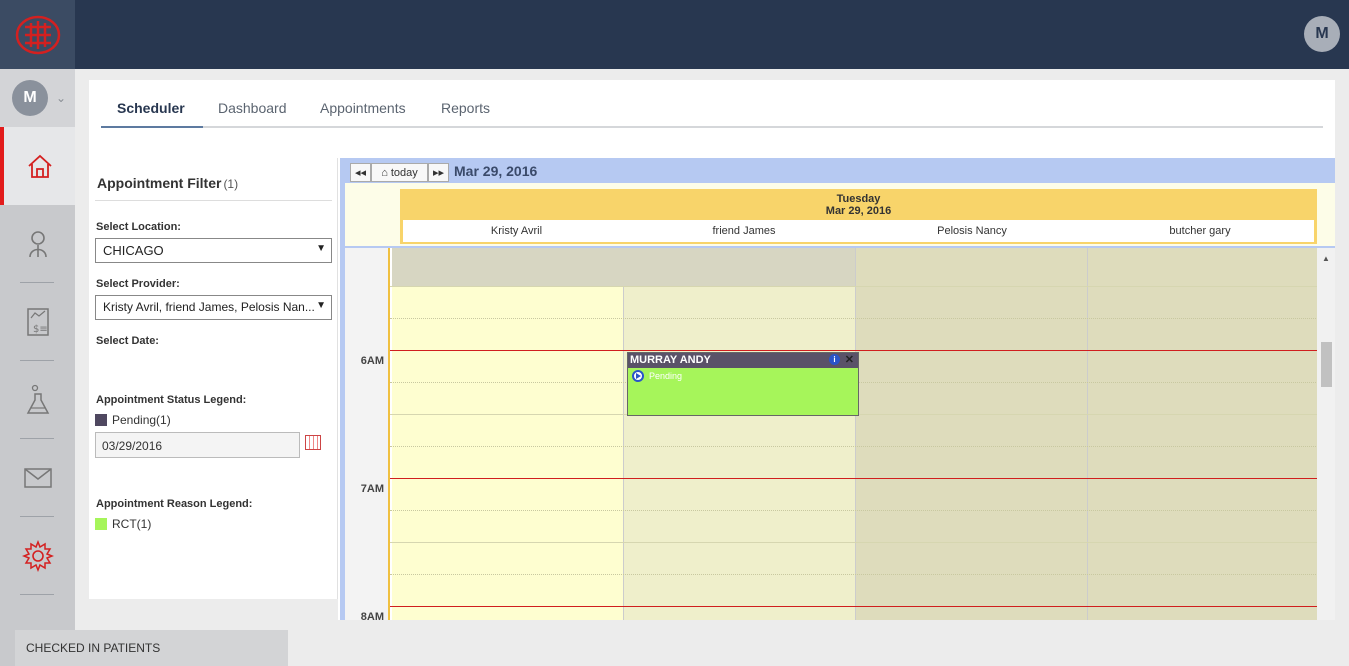  What do you see at coordinates (399, 172) in the screenshot?
I see `today-button: ⌂ today` at bounding box center [399, 172].